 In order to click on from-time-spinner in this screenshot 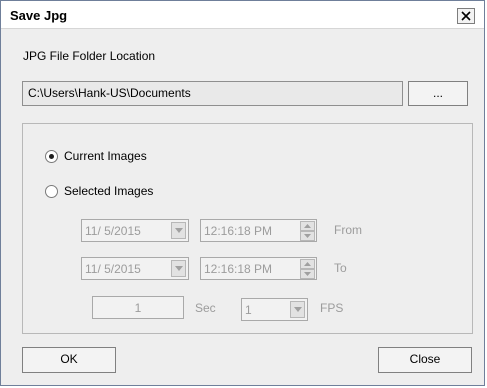, I will do `click(307, 231)`.